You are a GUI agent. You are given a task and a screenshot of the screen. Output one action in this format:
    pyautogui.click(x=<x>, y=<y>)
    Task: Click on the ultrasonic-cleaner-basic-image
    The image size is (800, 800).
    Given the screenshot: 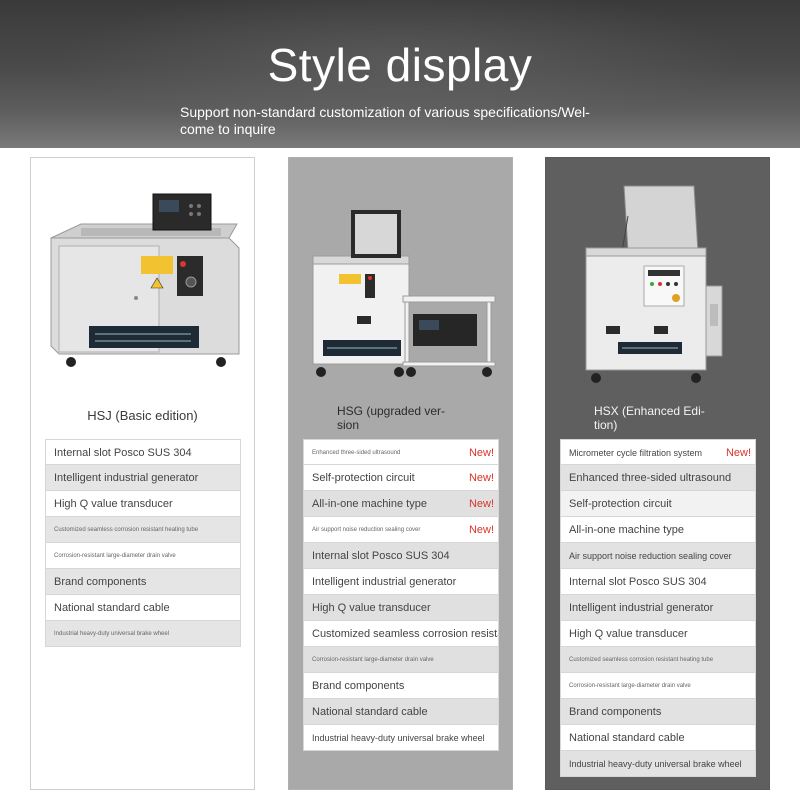 What is the action you would take?
    pyautogui.click(x=145, y=280)
    